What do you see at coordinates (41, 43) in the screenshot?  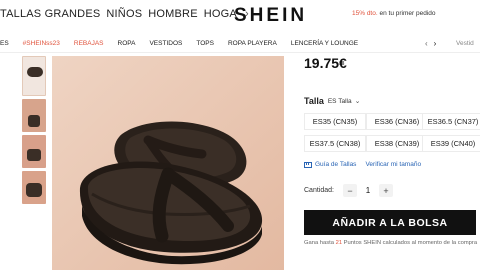 I see `category-item: #SHEINss23` at bounding box center [41, 43].